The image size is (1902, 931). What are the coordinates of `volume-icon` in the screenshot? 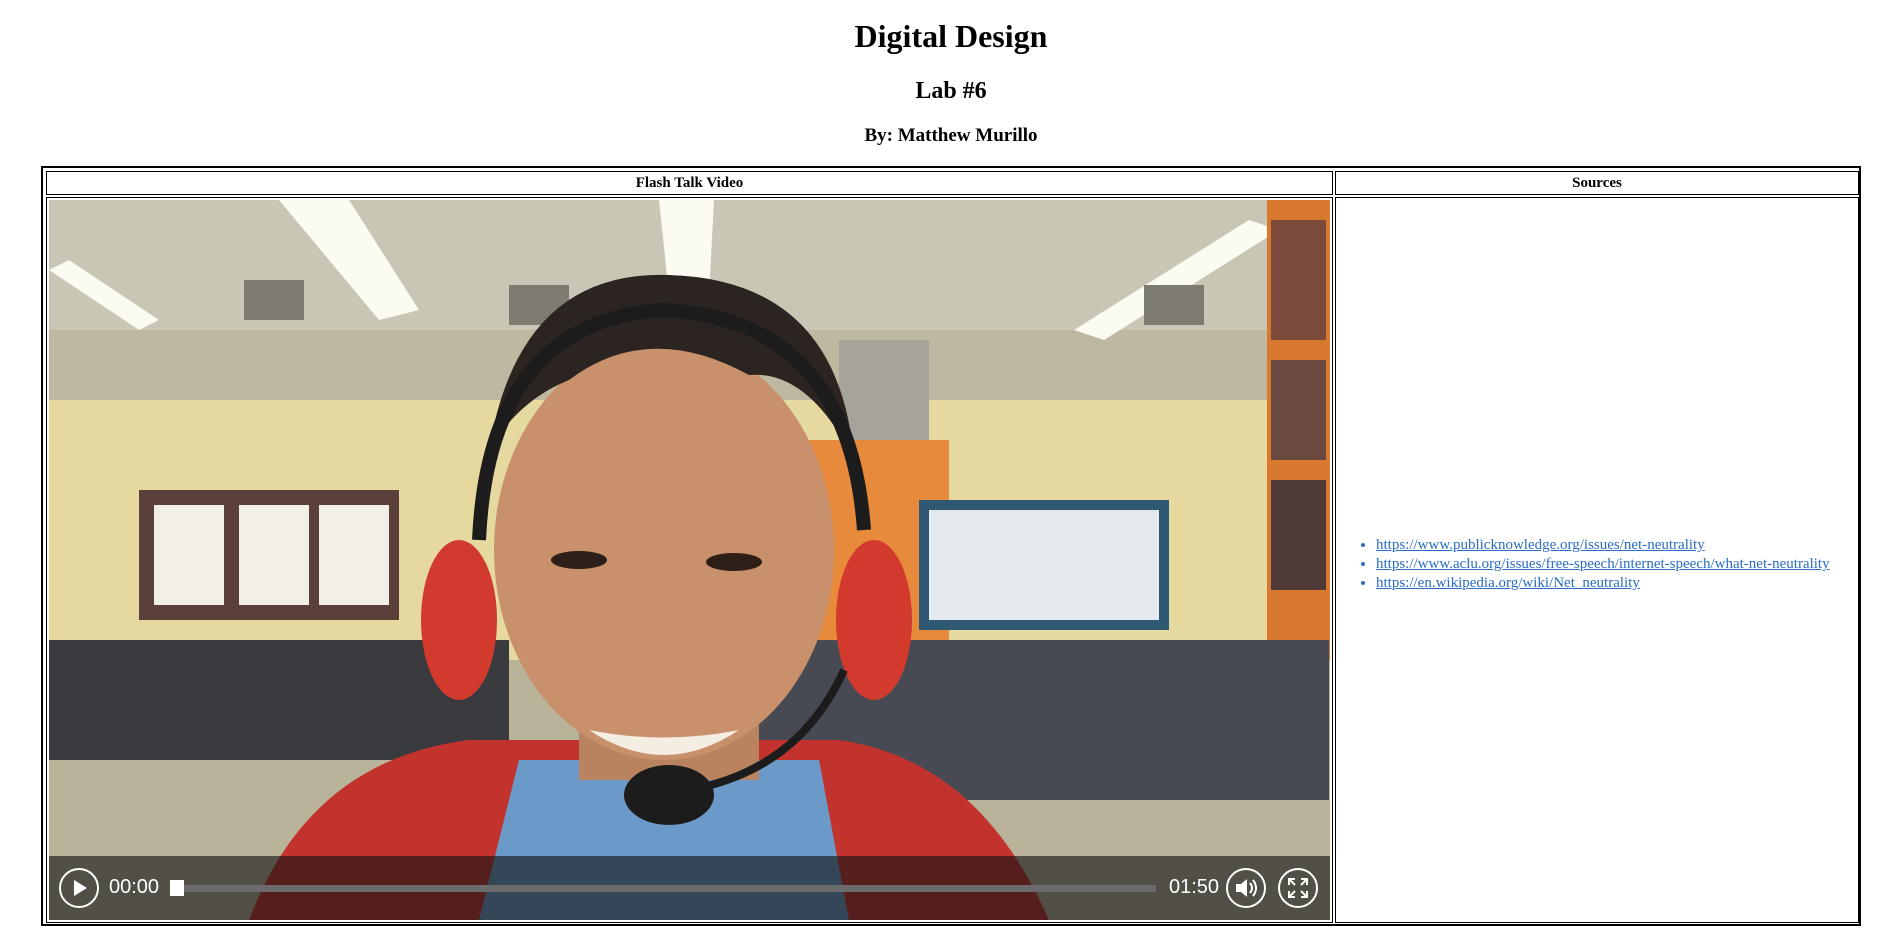 It's located at (1246, 888).